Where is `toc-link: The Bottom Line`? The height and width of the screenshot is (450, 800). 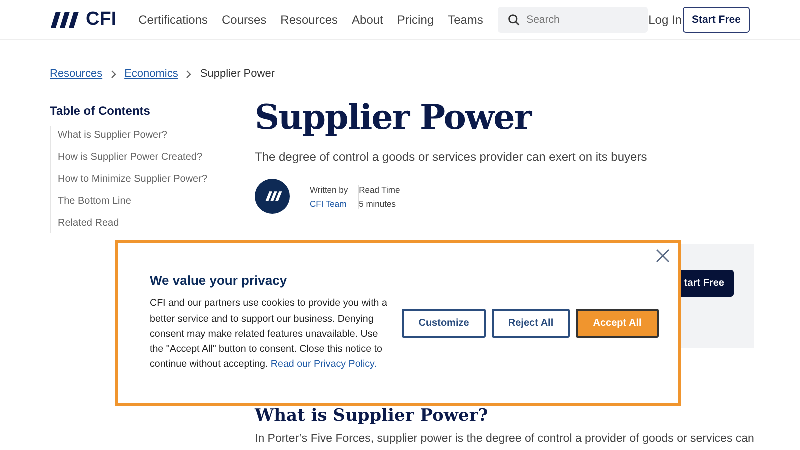 toc-link: The Bottom Line is located at coordinates (156, 201).